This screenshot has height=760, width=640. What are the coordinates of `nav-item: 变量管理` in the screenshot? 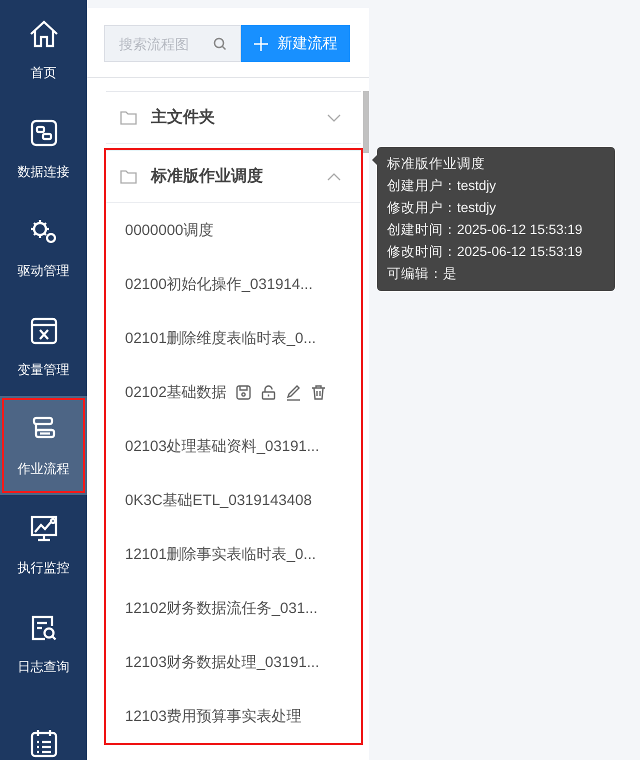 It's located at (43, 346).